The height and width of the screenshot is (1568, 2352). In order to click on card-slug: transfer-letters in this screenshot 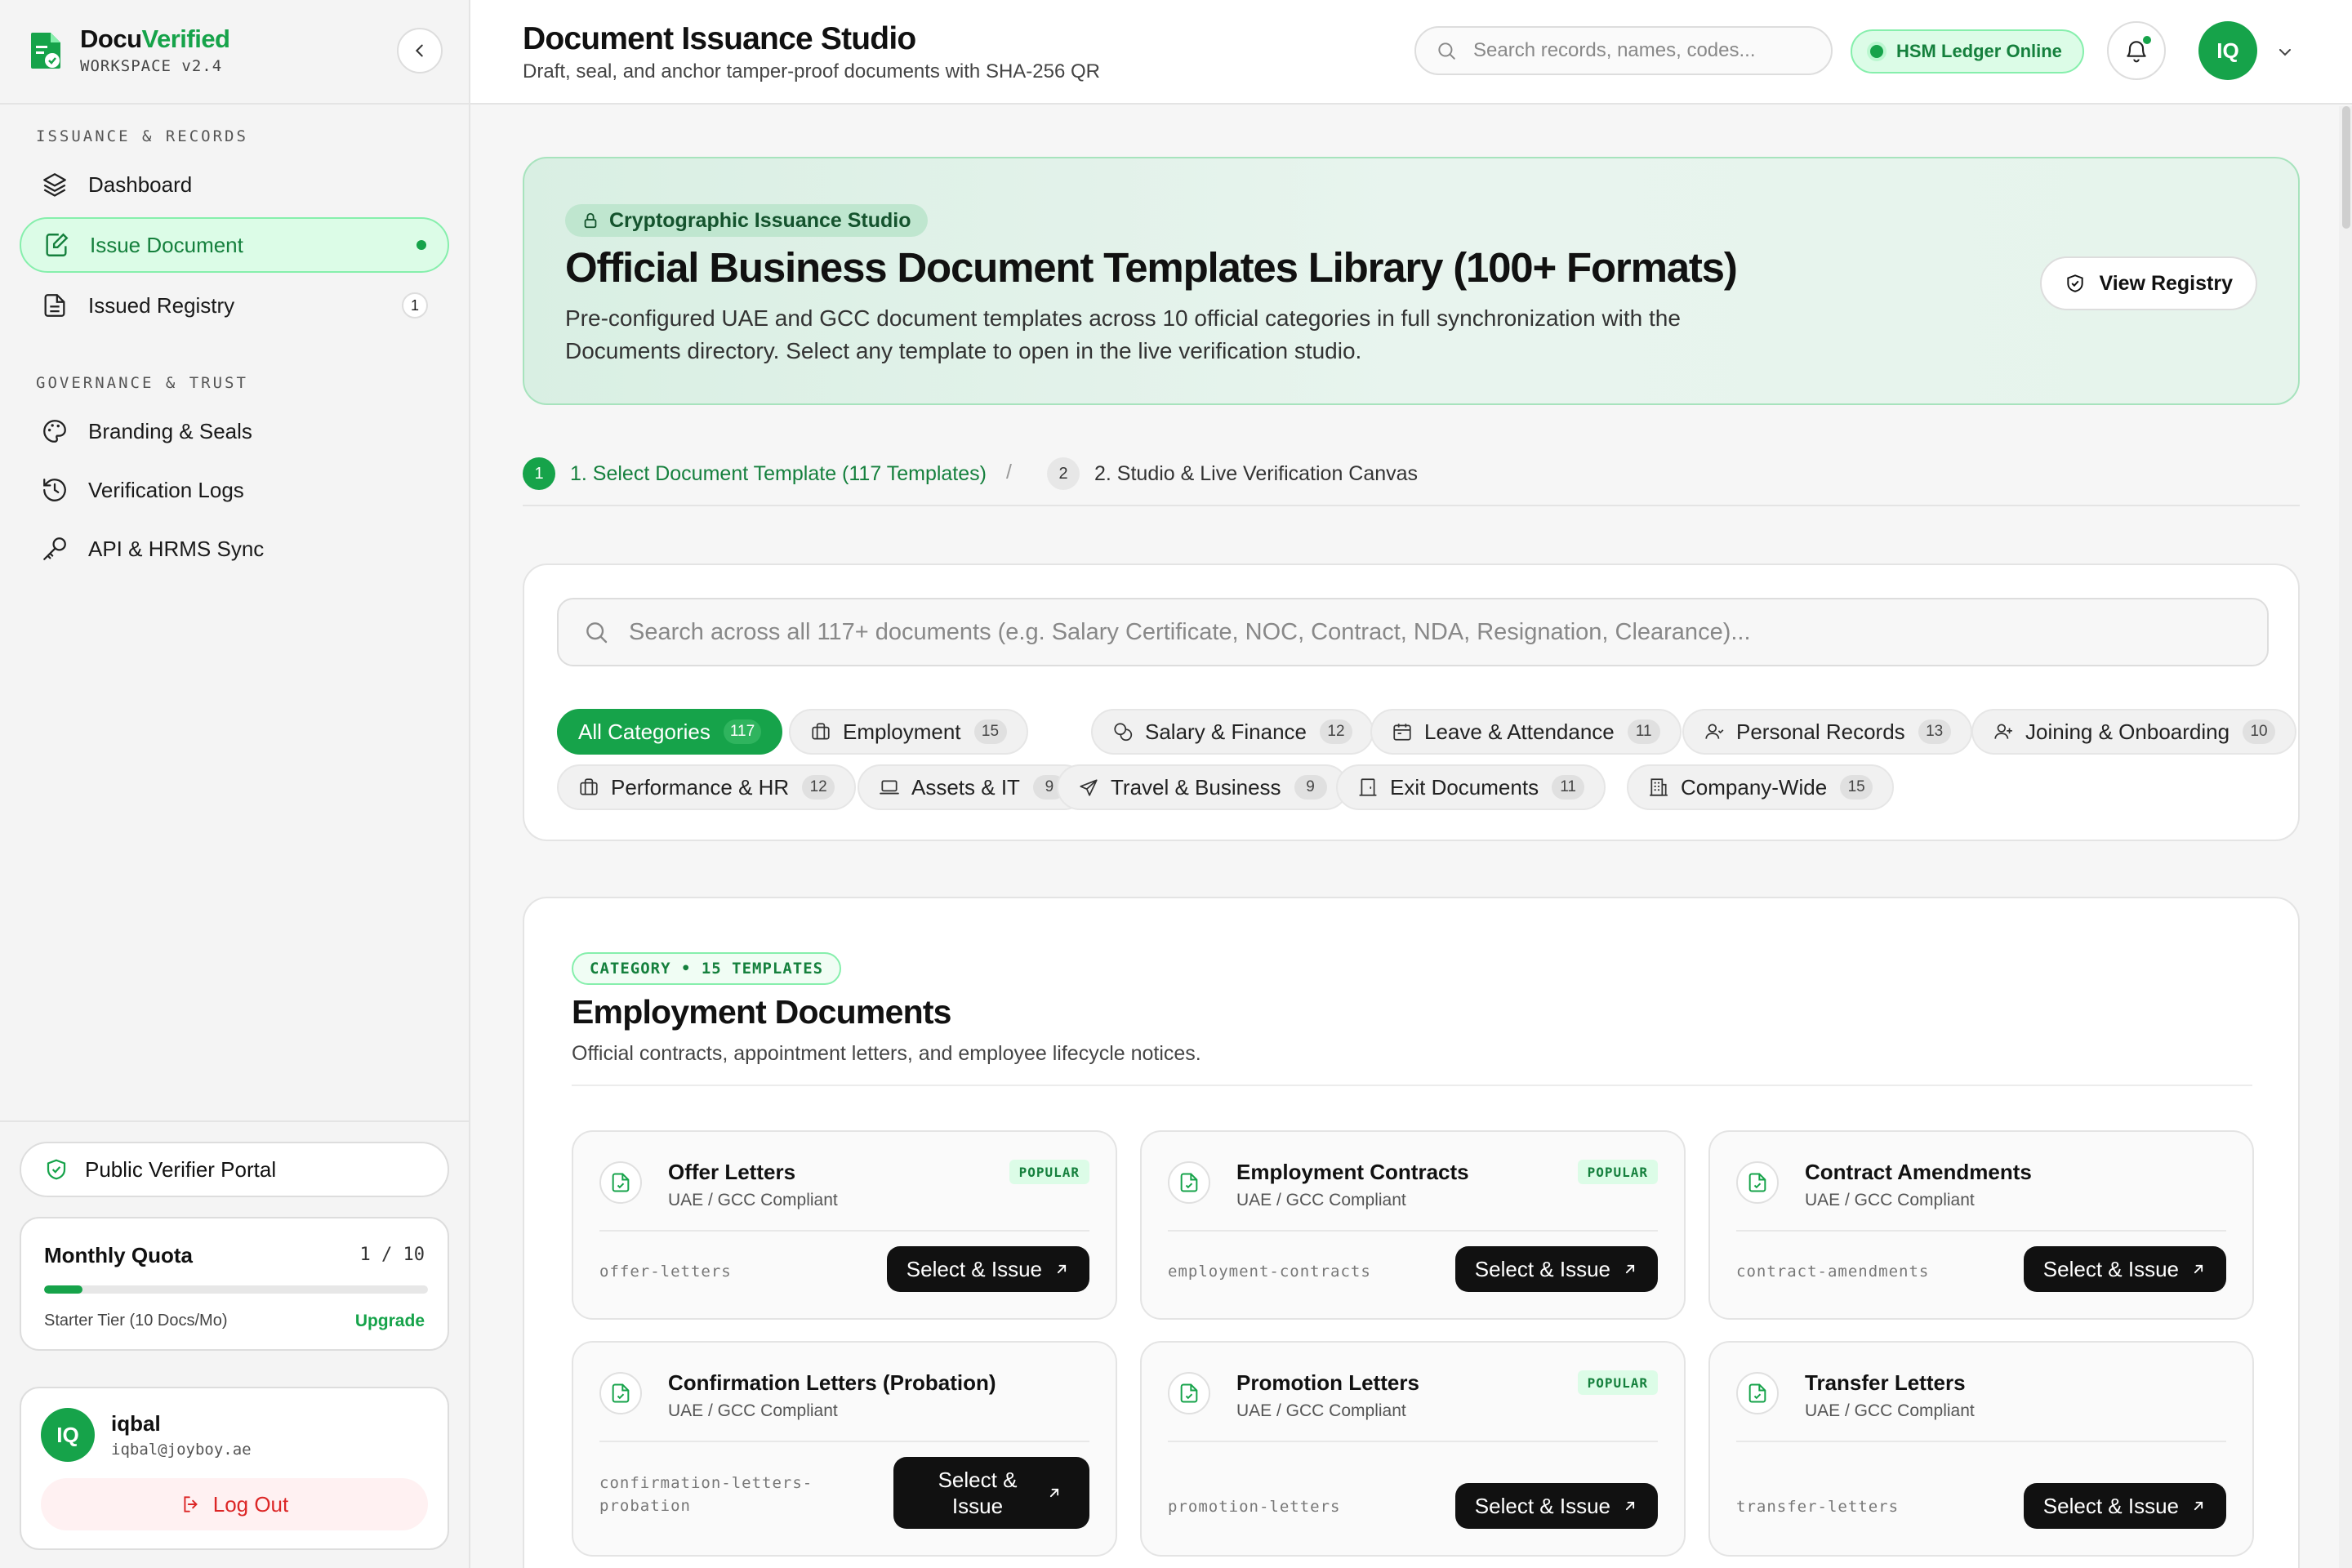, I will do `click(1818, 1507)`.